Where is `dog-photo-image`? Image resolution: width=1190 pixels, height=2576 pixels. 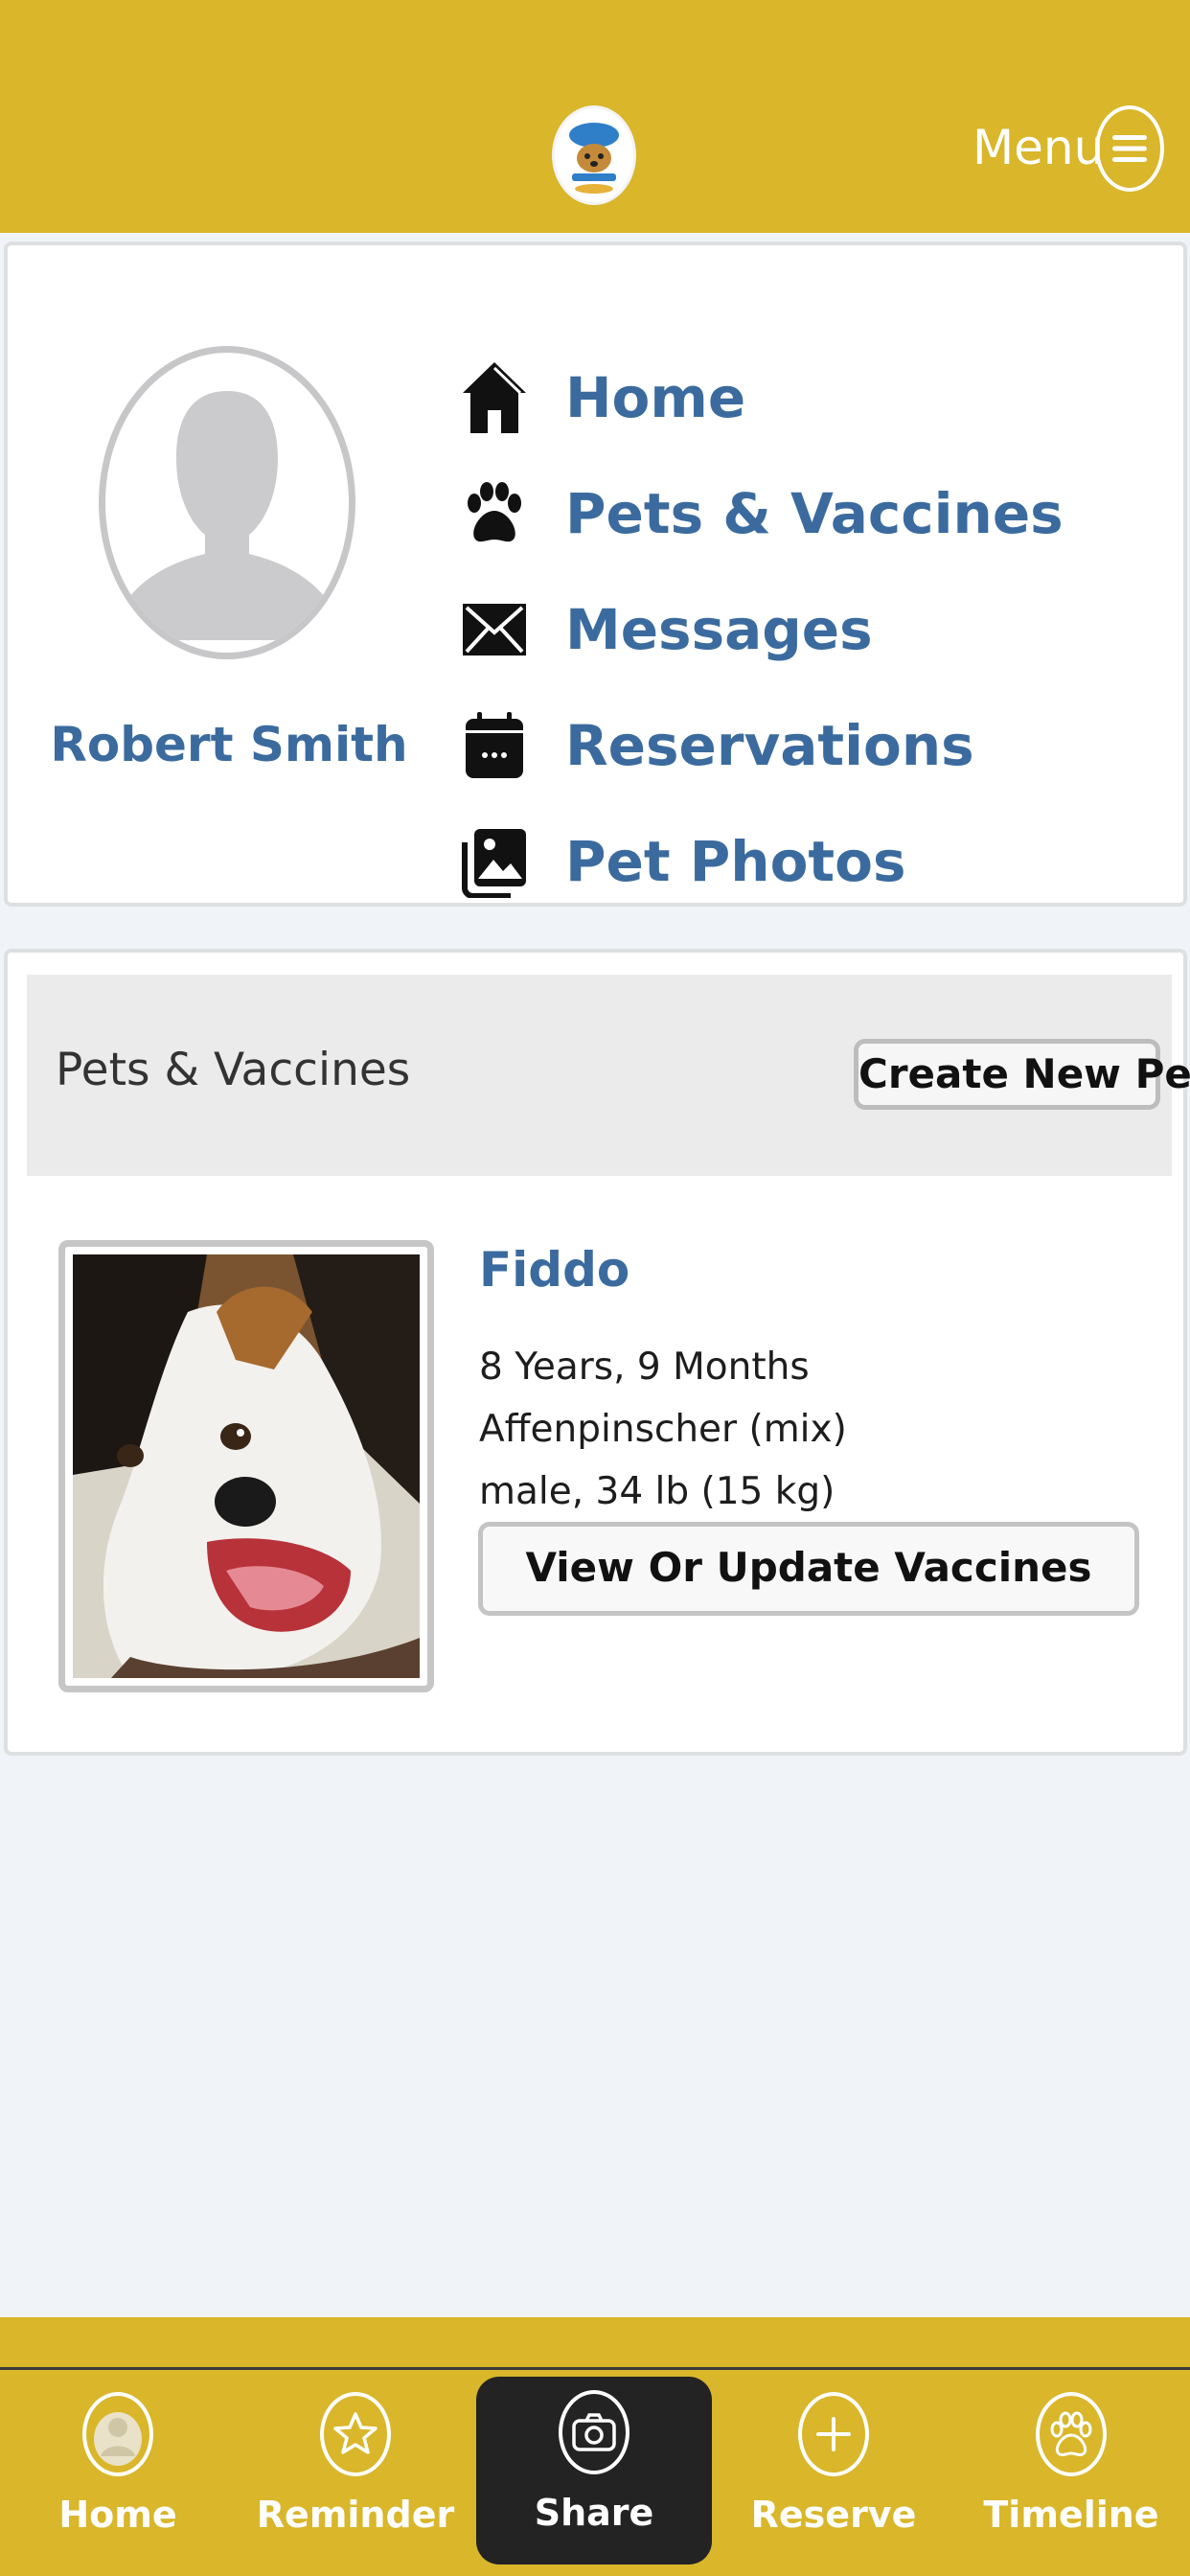
dog-photo-image is located at coordinates (247, 1466).